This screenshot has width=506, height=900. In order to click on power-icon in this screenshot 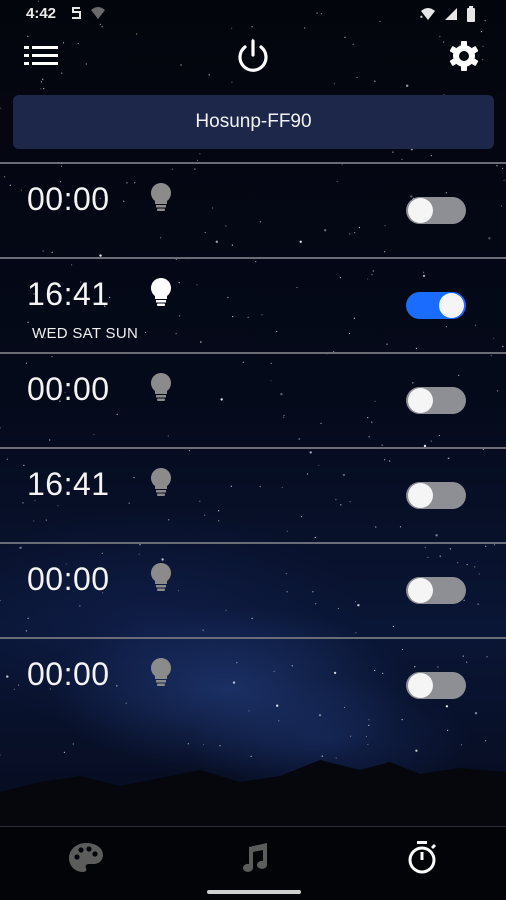, I will do `click(253, 55)`.